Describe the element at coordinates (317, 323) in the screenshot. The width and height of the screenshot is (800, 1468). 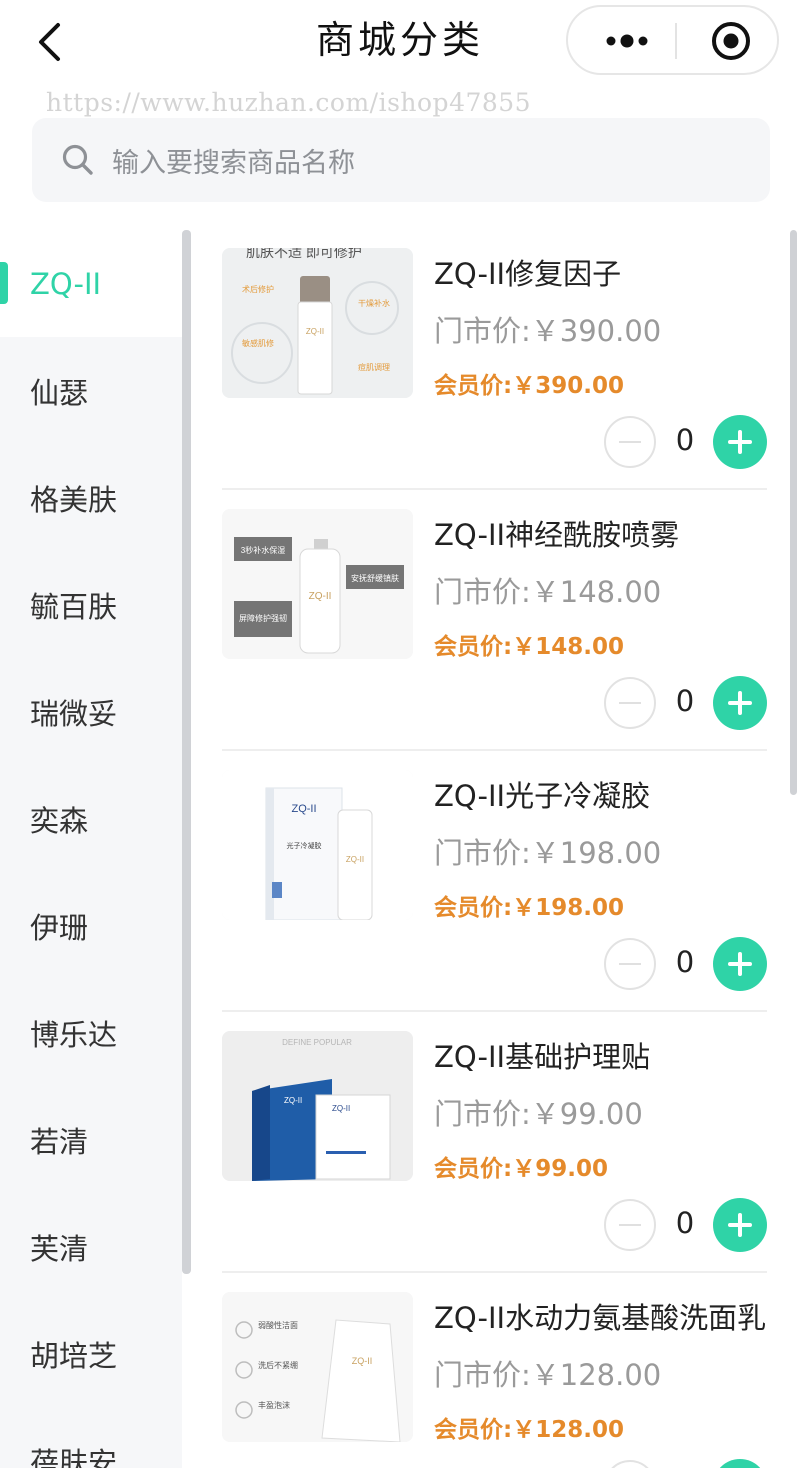
I see `product-image: 肌肤不适 即可修护 ZQ-II 术后修护 干燥补水 敏感肌修 痘肌调理` at that location.